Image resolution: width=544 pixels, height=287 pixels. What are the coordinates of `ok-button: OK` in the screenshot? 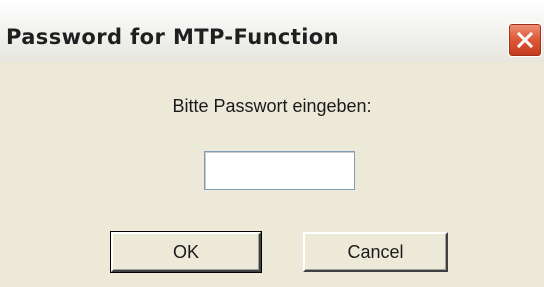 It's located at (186, 252).